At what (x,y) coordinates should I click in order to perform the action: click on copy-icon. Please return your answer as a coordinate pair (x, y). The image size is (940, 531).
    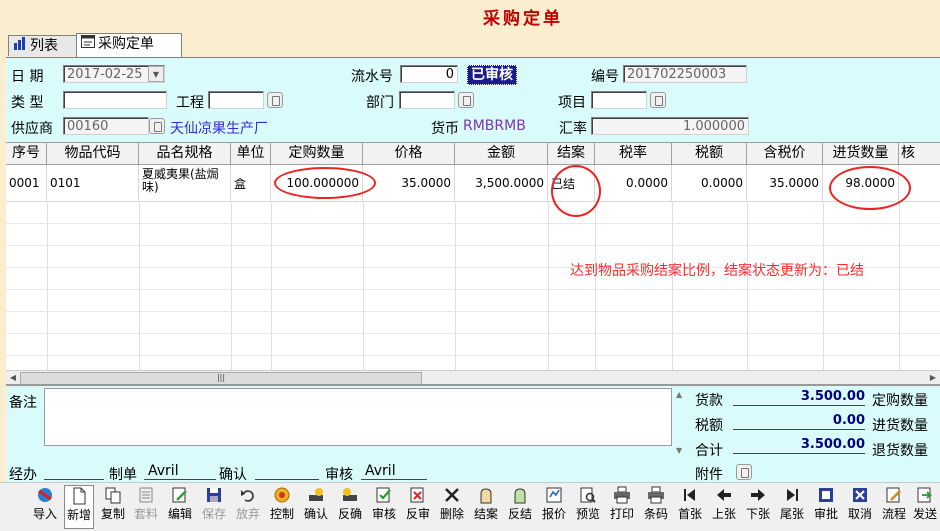
    Looking at the image, I should click on (113, 495).